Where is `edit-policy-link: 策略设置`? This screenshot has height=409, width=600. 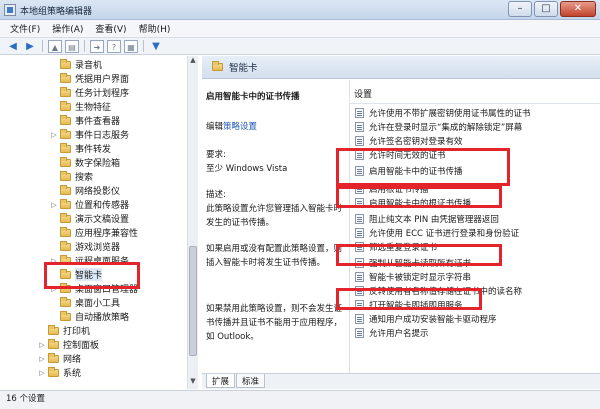
edit-policy-link: 策略设置 is located at coordinates (240, 127).